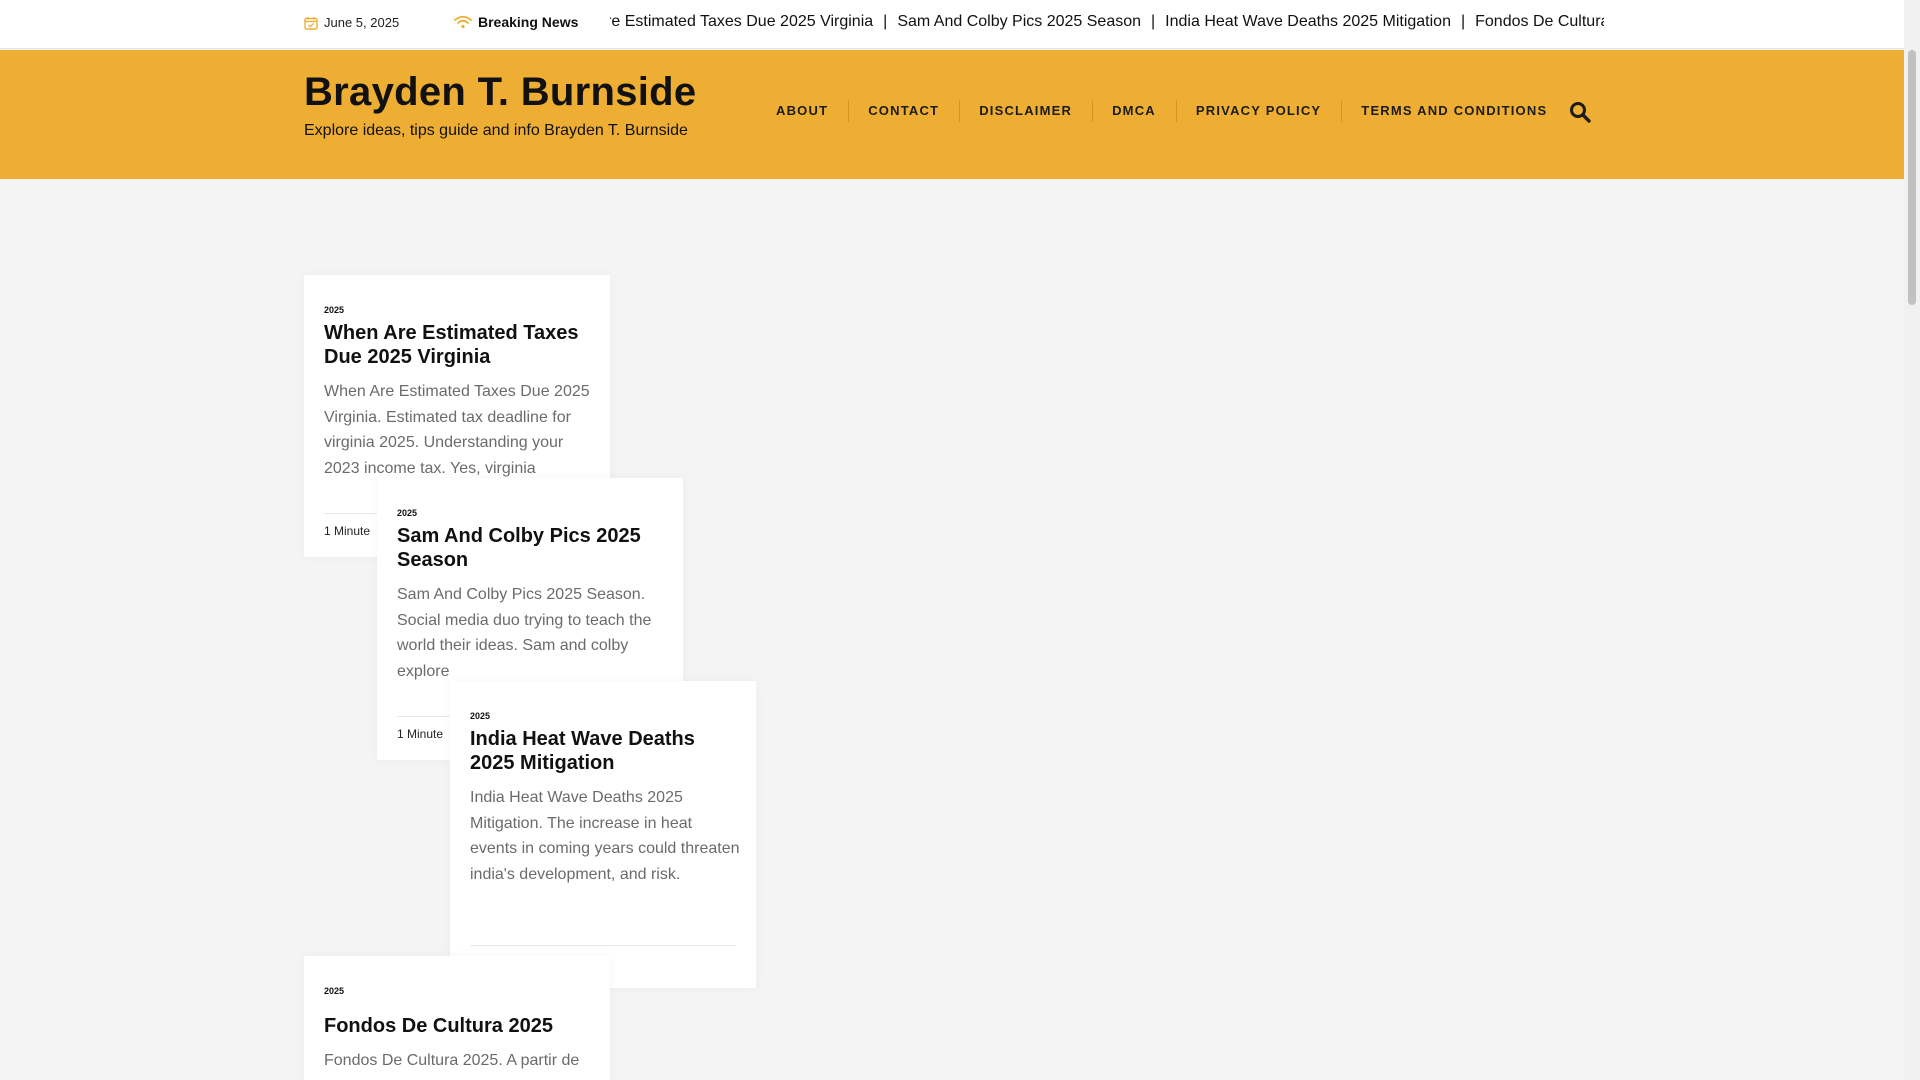 This screenshot has width=1920, height=1080. What do you see at coordinates (463, 22) in the screenshot?
I see `wifi-icon` at bounding box center [463, 22].